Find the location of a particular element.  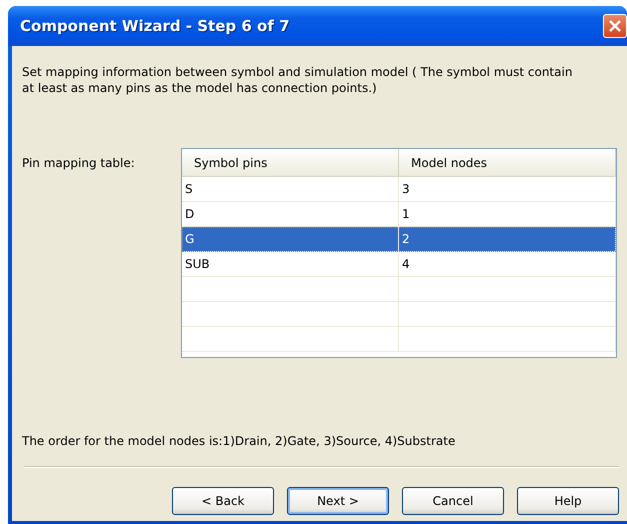

dialog-button: Cancel is located at coordinates (453, 501).